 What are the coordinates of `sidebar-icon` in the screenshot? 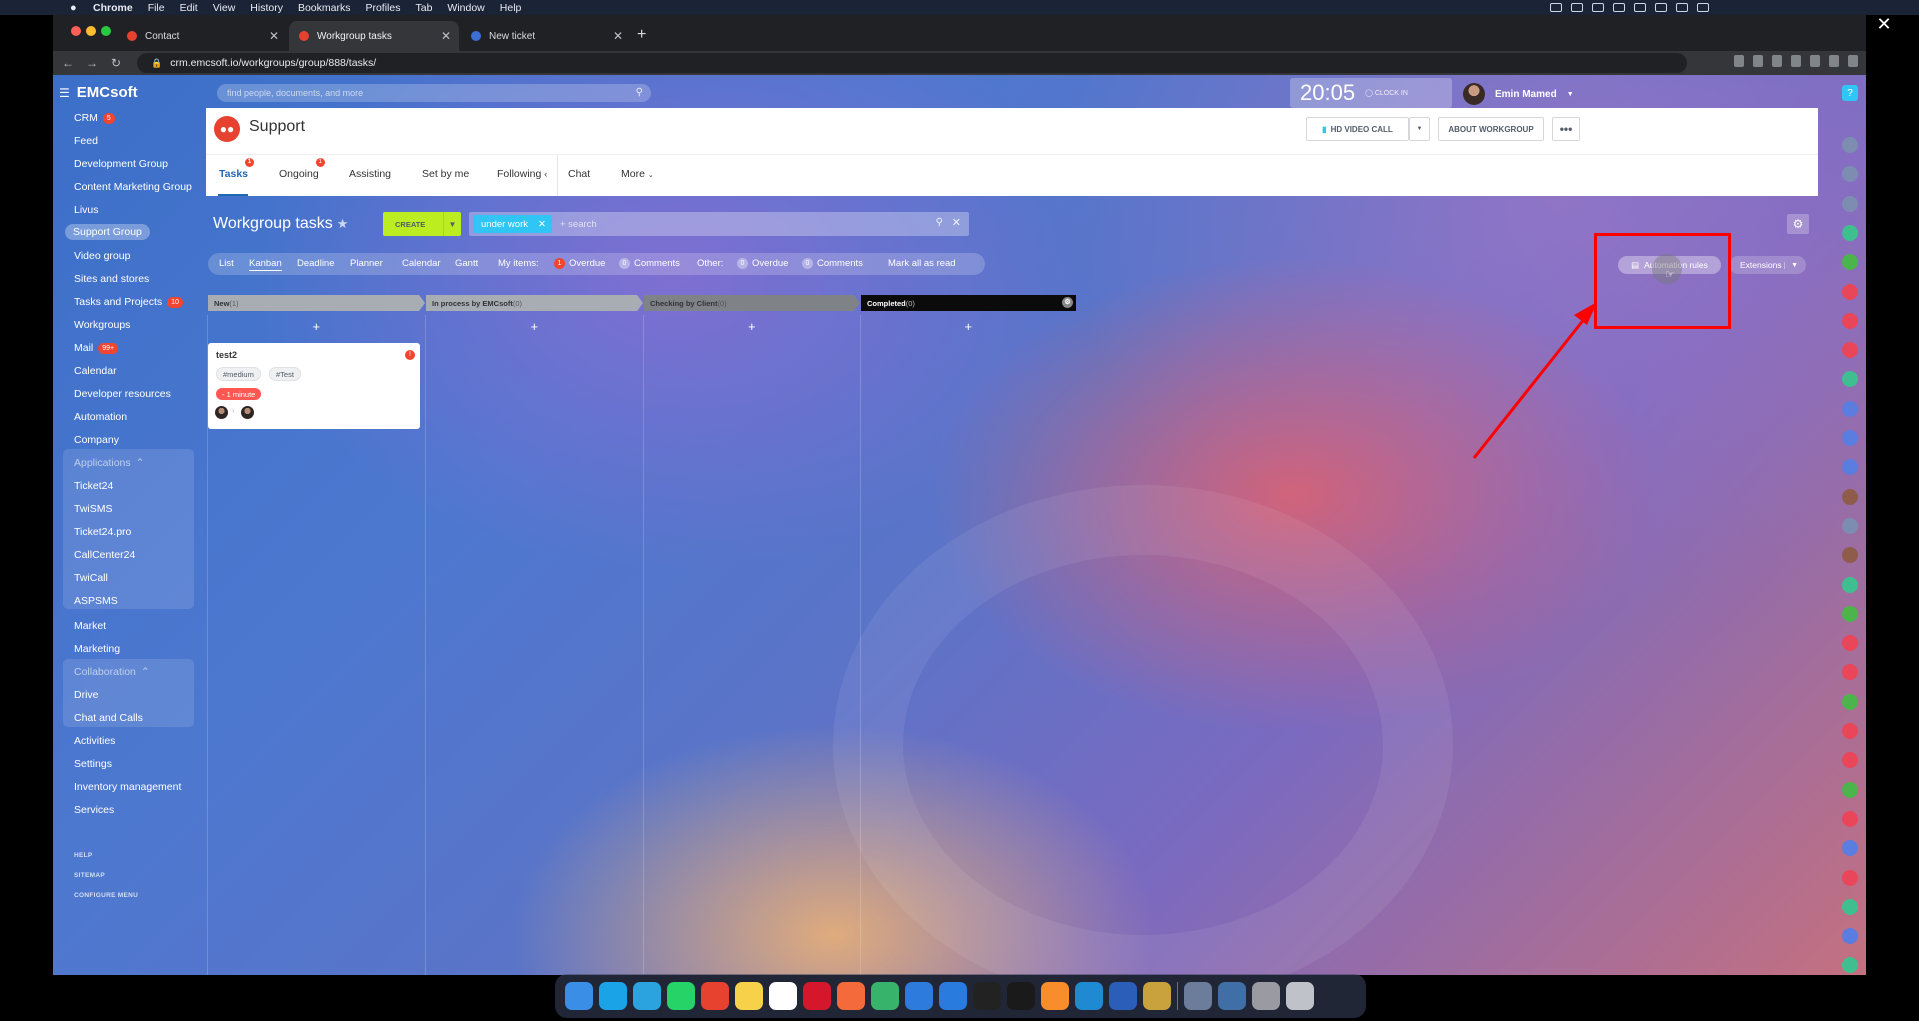 It's located at (1815, 61).